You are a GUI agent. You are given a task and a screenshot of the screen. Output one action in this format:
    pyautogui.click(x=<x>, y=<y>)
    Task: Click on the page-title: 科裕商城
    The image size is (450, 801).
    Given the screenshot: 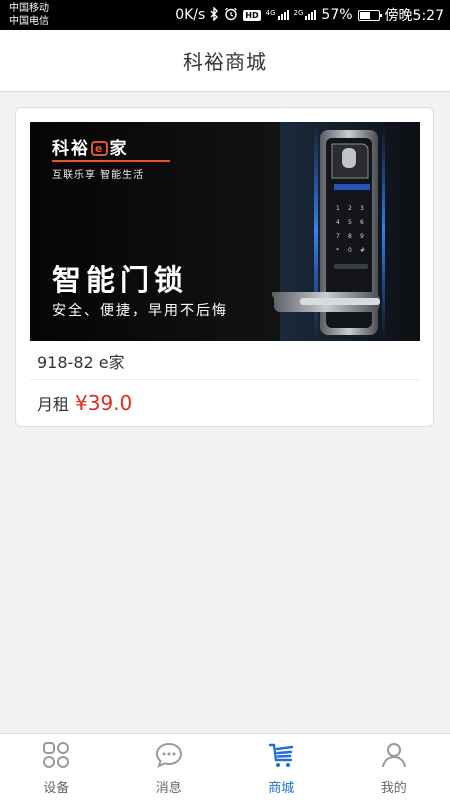 What is the action you would take?
    pyautogui.click(x=225, y=60)
    